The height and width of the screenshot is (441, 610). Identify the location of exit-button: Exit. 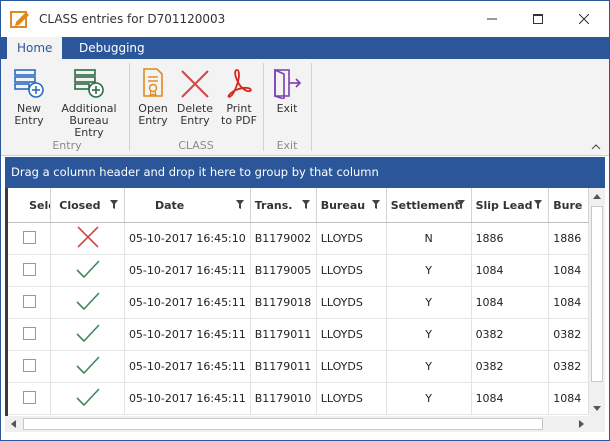
(287, 89).